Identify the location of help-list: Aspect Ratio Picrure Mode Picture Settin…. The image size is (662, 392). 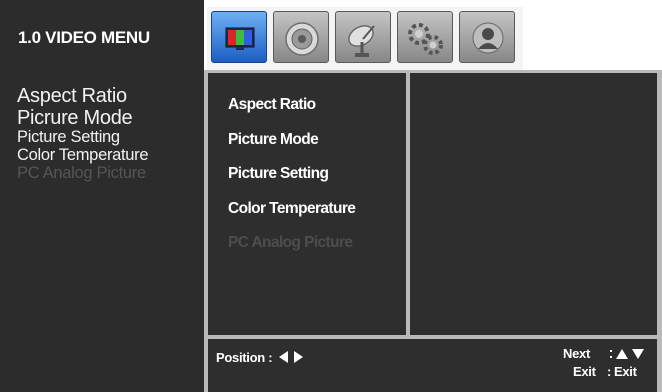
(83, 134).